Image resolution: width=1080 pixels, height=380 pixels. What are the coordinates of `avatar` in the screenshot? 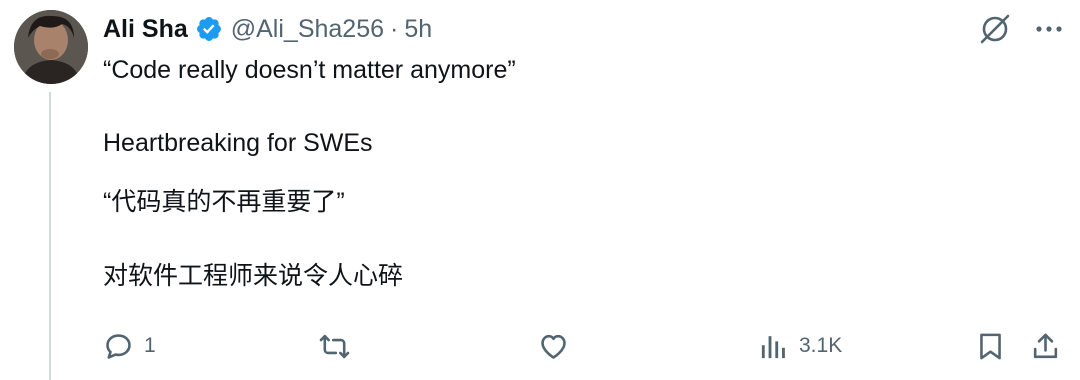 It's located at (51, 47).